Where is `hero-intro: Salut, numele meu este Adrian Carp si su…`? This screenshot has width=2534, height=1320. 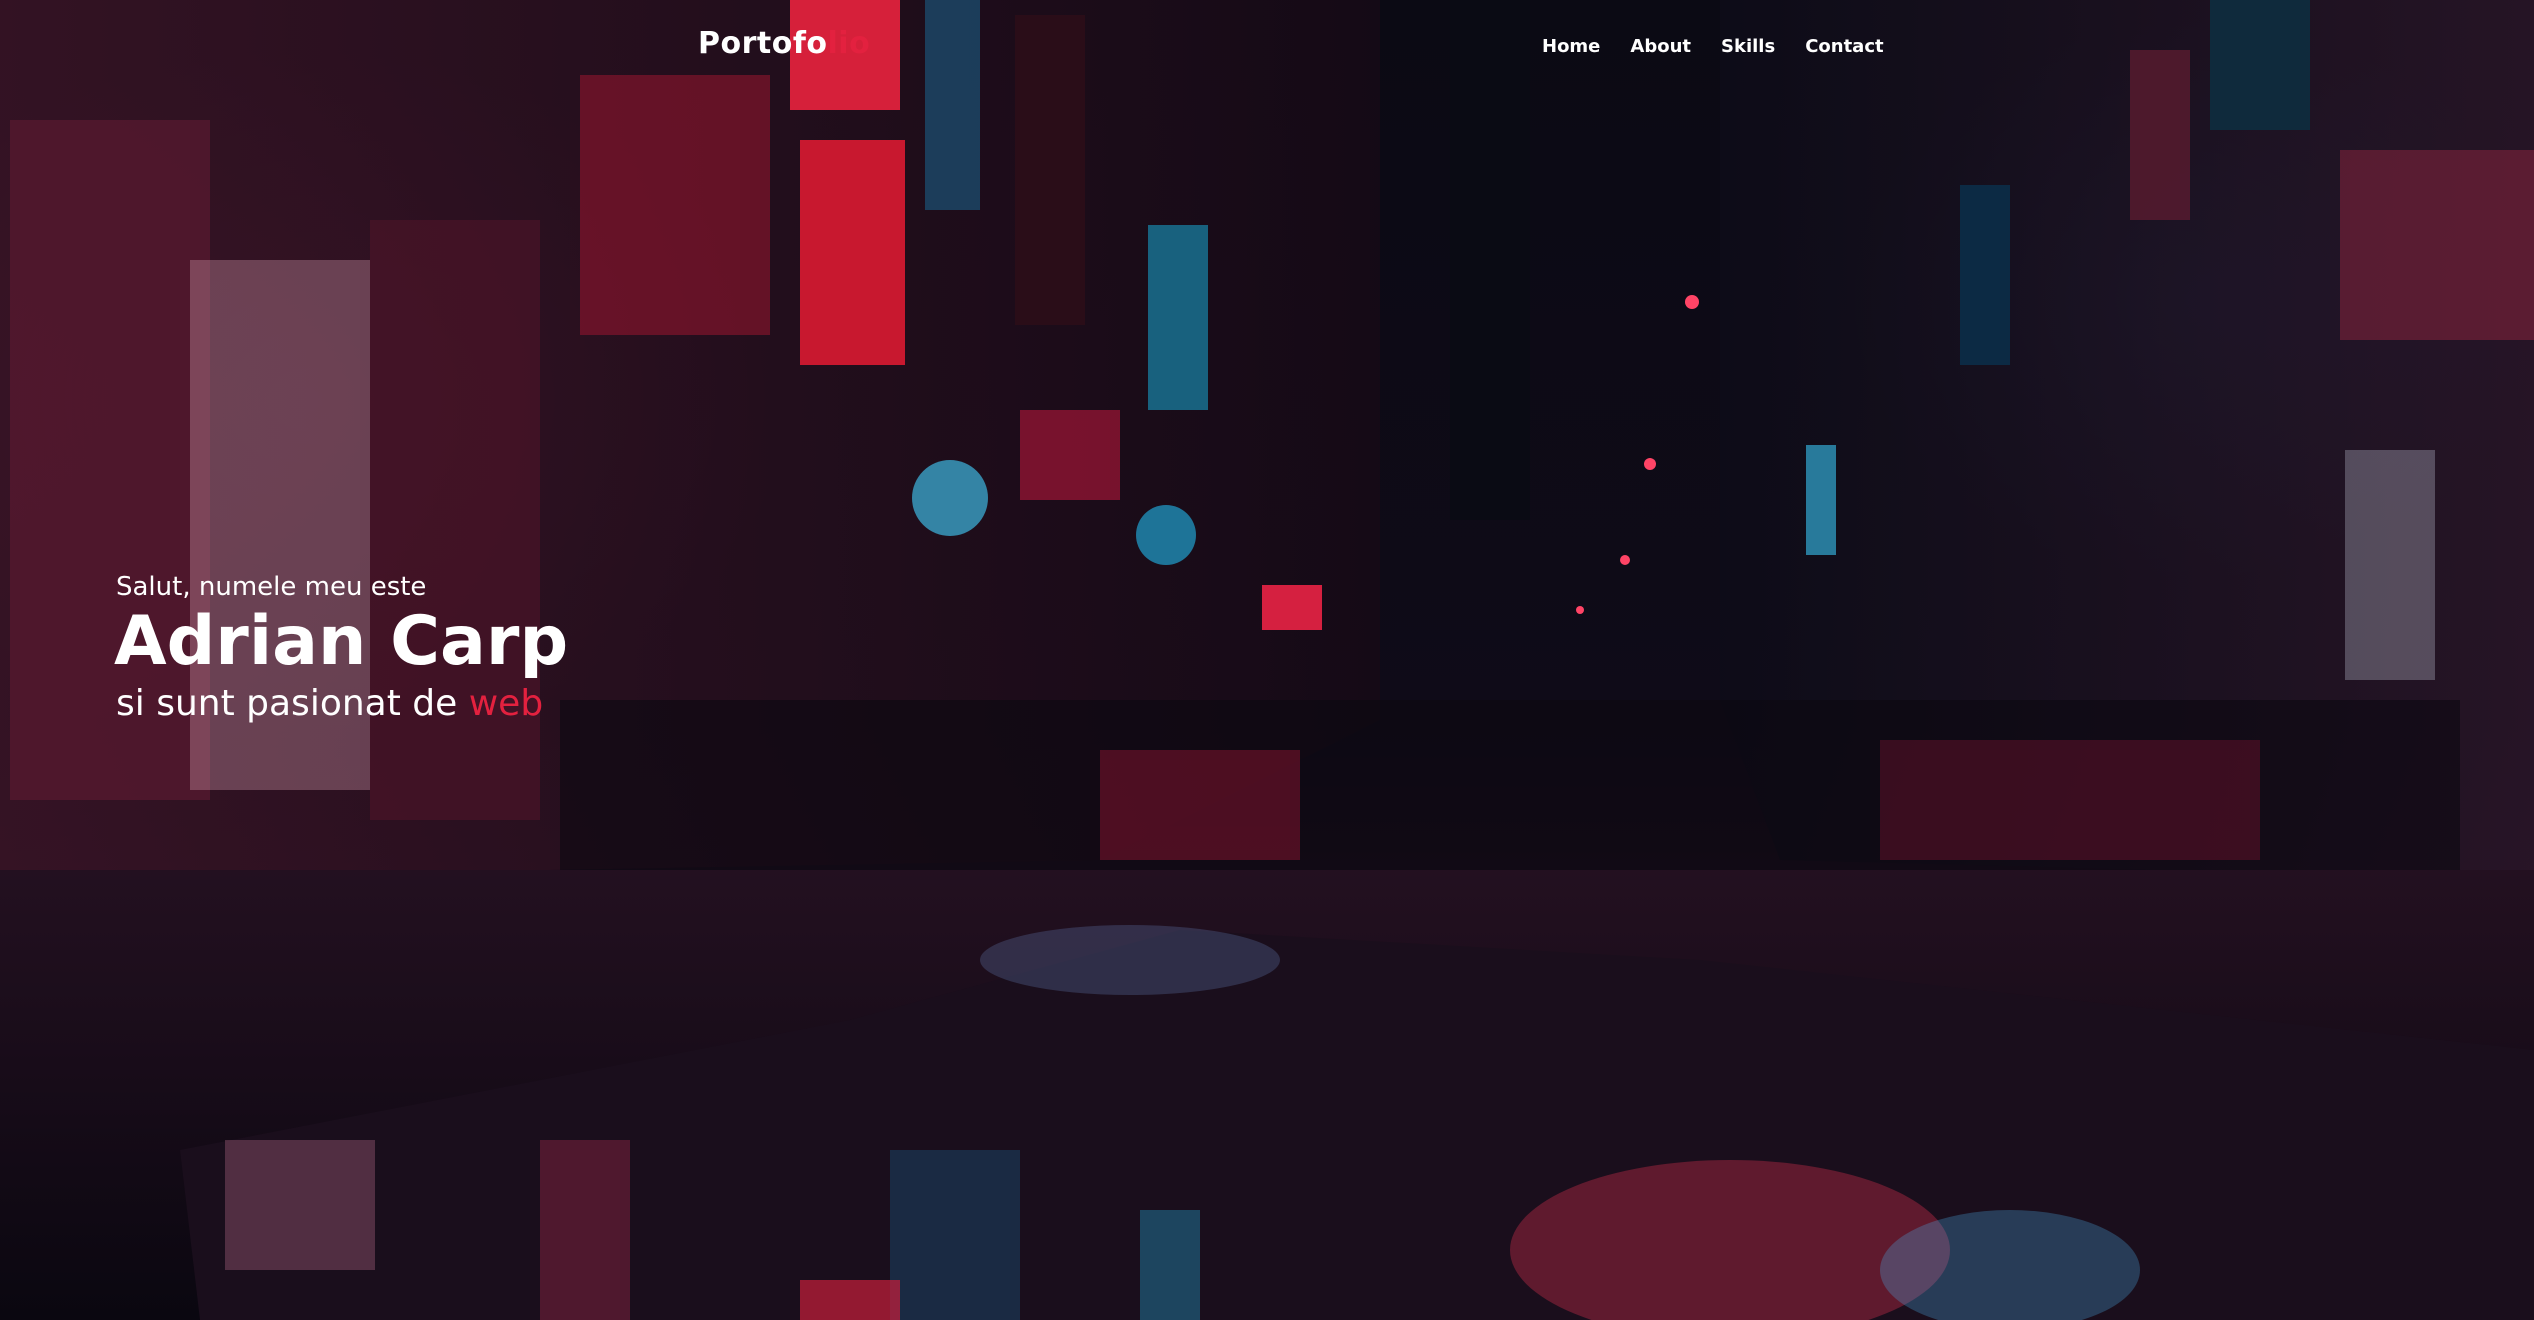 hero-intro: Salut, numele meu este Adrian Carp si su… is located at coordinates (341, 648).